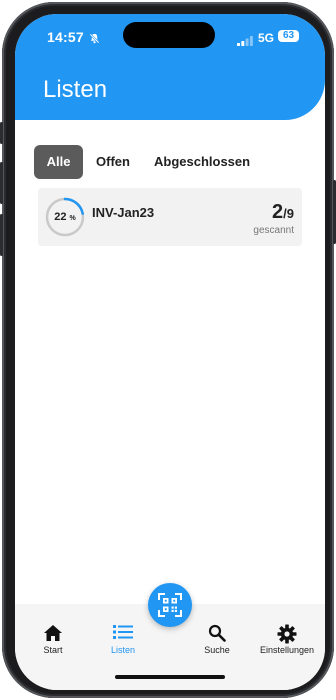  Describe the element at coordinates (170, 67) in the screenshot. I see `app-header: 14:57 5G 63 Listen` at that location.